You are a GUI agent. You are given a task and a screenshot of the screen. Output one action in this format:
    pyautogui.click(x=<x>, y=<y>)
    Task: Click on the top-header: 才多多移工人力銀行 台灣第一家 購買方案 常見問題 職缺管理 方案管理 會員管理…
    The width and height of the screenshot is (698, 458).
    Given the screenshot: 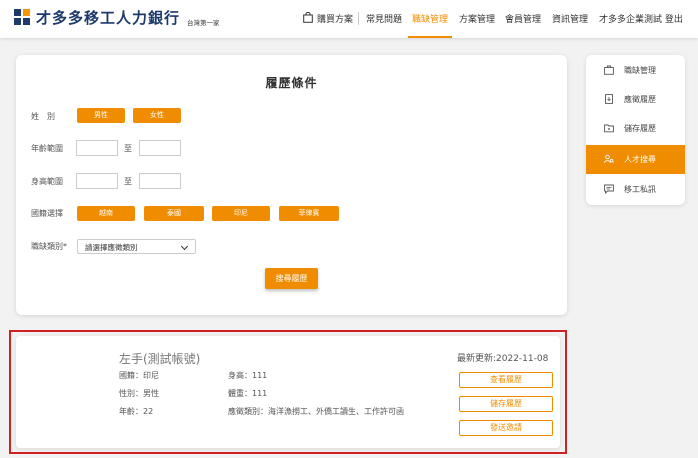 What is the action you would take?
    pyautogui.click(x=349, y=19)
    